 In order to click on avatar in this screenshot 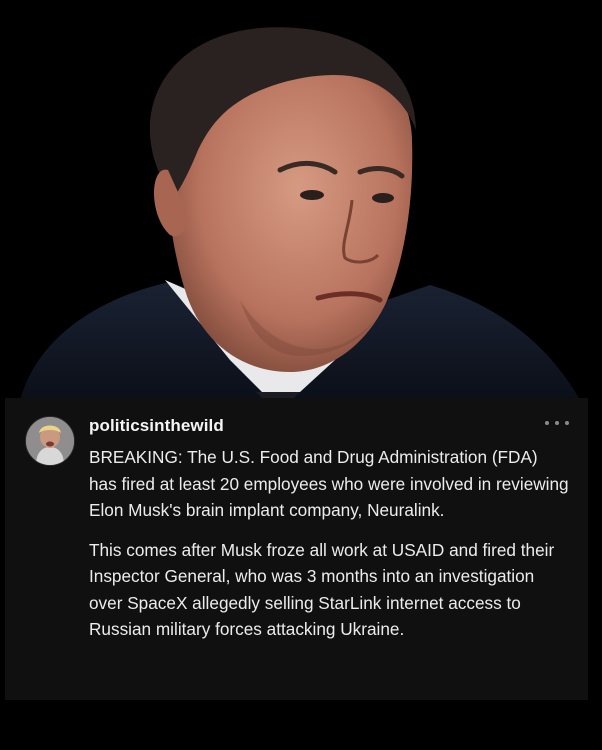, I will do `click(50, 441)`.